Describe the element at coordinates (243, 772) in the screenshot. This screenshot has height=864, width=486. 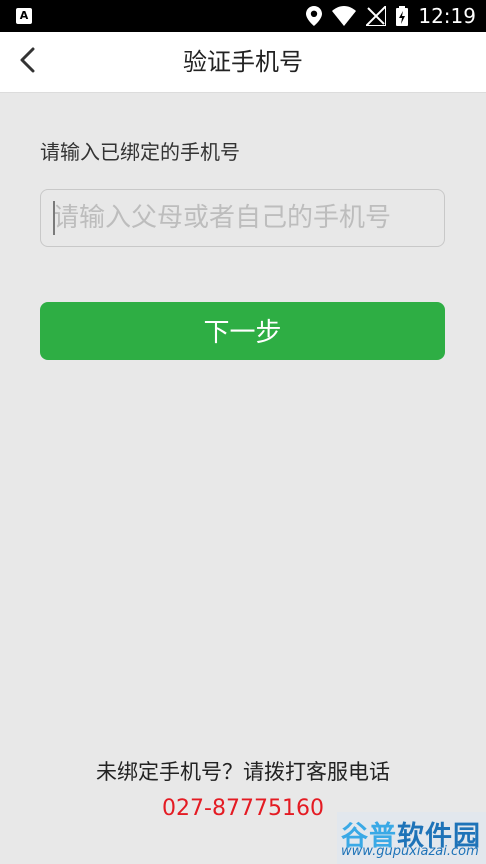
I see `unbound-hint: 未绑定手机号？请拨打客服电话` at that location.